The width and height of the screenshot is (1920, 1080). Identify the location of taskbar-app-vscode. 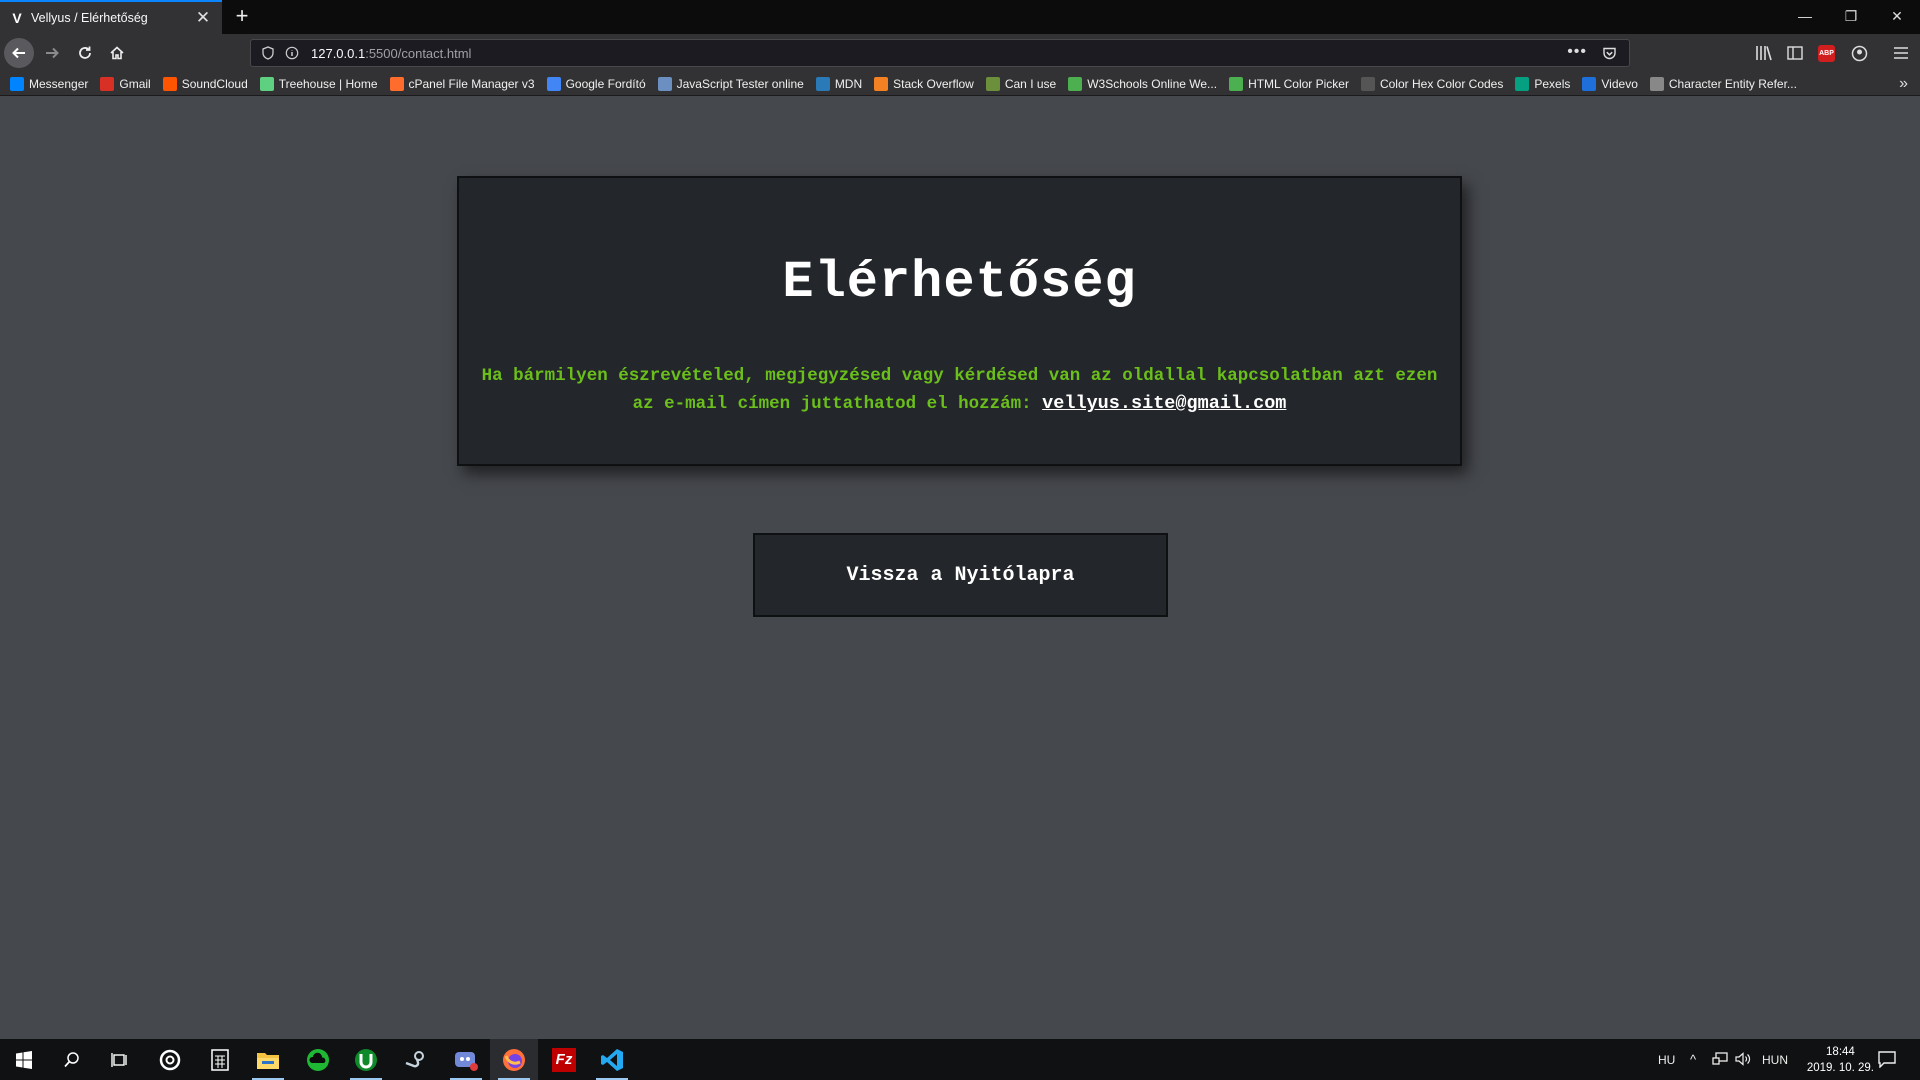
(612, 1059).